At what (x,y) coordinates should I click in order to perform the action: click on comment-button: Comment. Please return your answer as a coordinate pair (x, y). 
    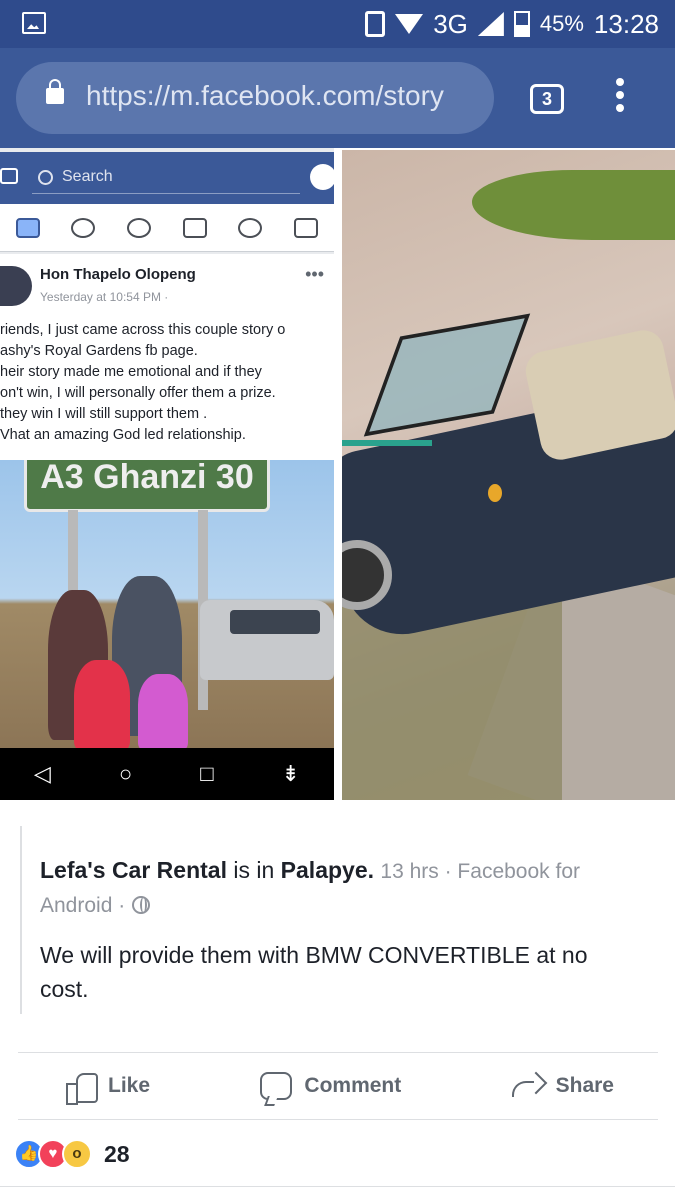
    Looking at the image, I should click on (330, 1086).